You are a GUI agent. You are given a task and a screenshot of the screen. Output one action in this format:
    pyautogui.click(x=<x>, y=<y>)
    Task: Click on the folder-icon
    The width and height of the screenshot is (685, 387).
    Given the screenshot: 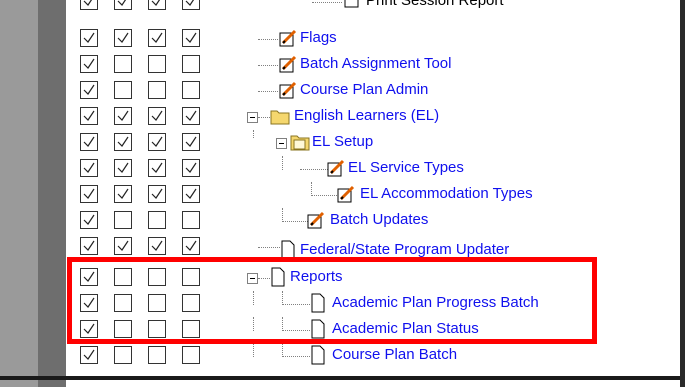 What is the action you would take?
    pyautogui.click(x=280, y=116)
    